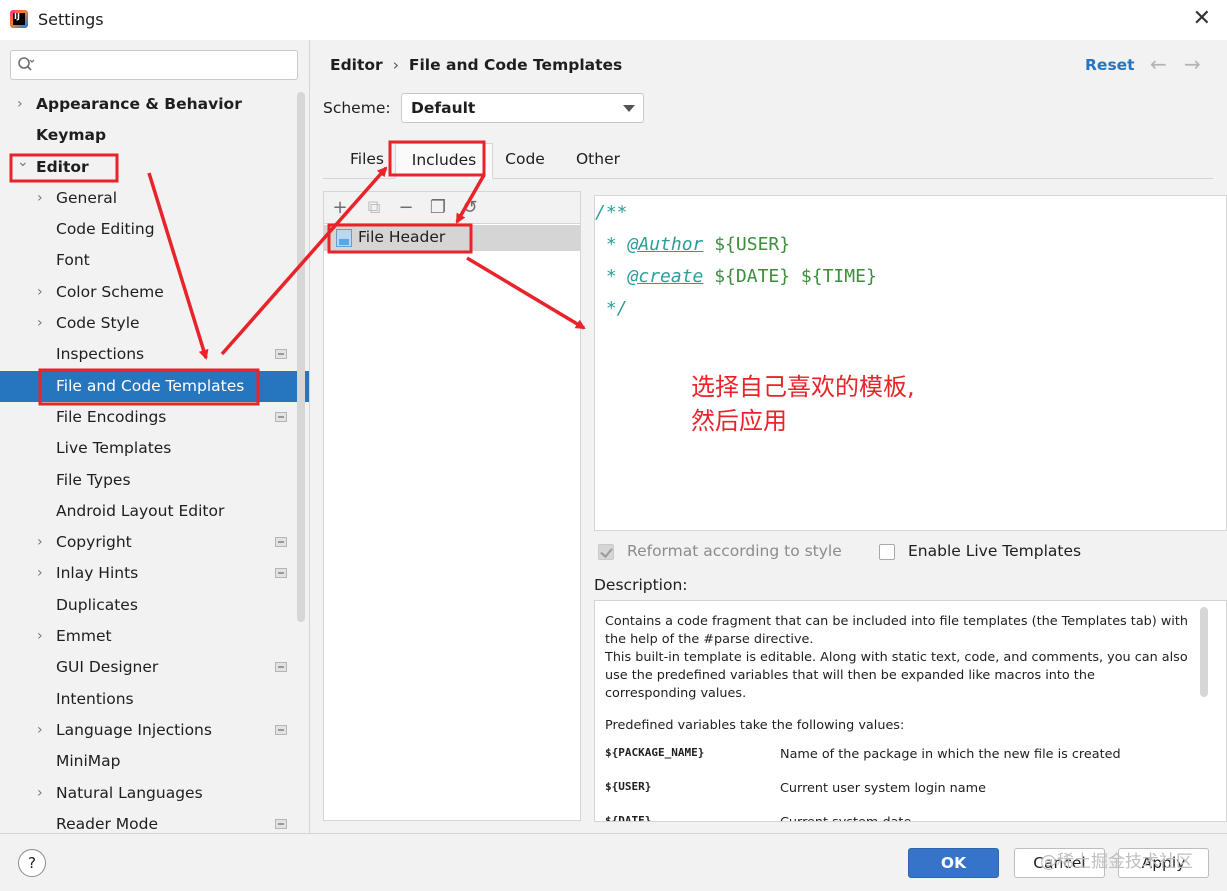 Image resolution: width=1227 pixels, height=891 pixels. I want to click on search-input, so click(166, 65).